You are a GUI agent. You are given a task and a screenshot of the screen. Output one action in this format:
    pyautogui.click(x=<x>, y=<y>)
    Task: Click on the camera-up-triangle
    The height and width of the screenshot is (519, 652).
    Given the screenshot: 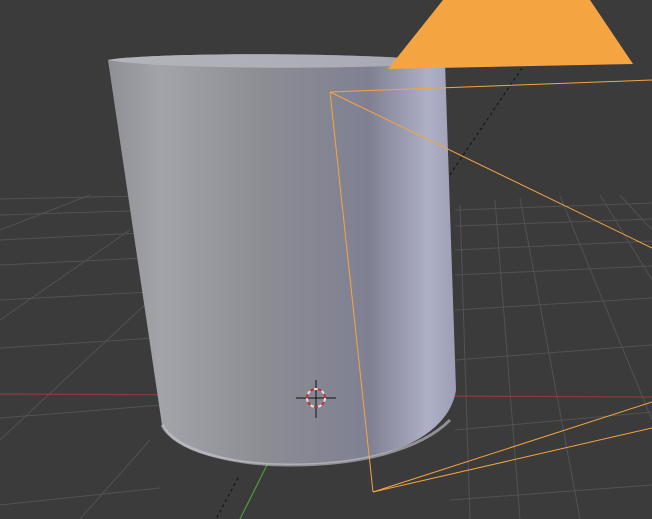 What is the action you would take?
    pyautogui.click(x=510, y=34)
    